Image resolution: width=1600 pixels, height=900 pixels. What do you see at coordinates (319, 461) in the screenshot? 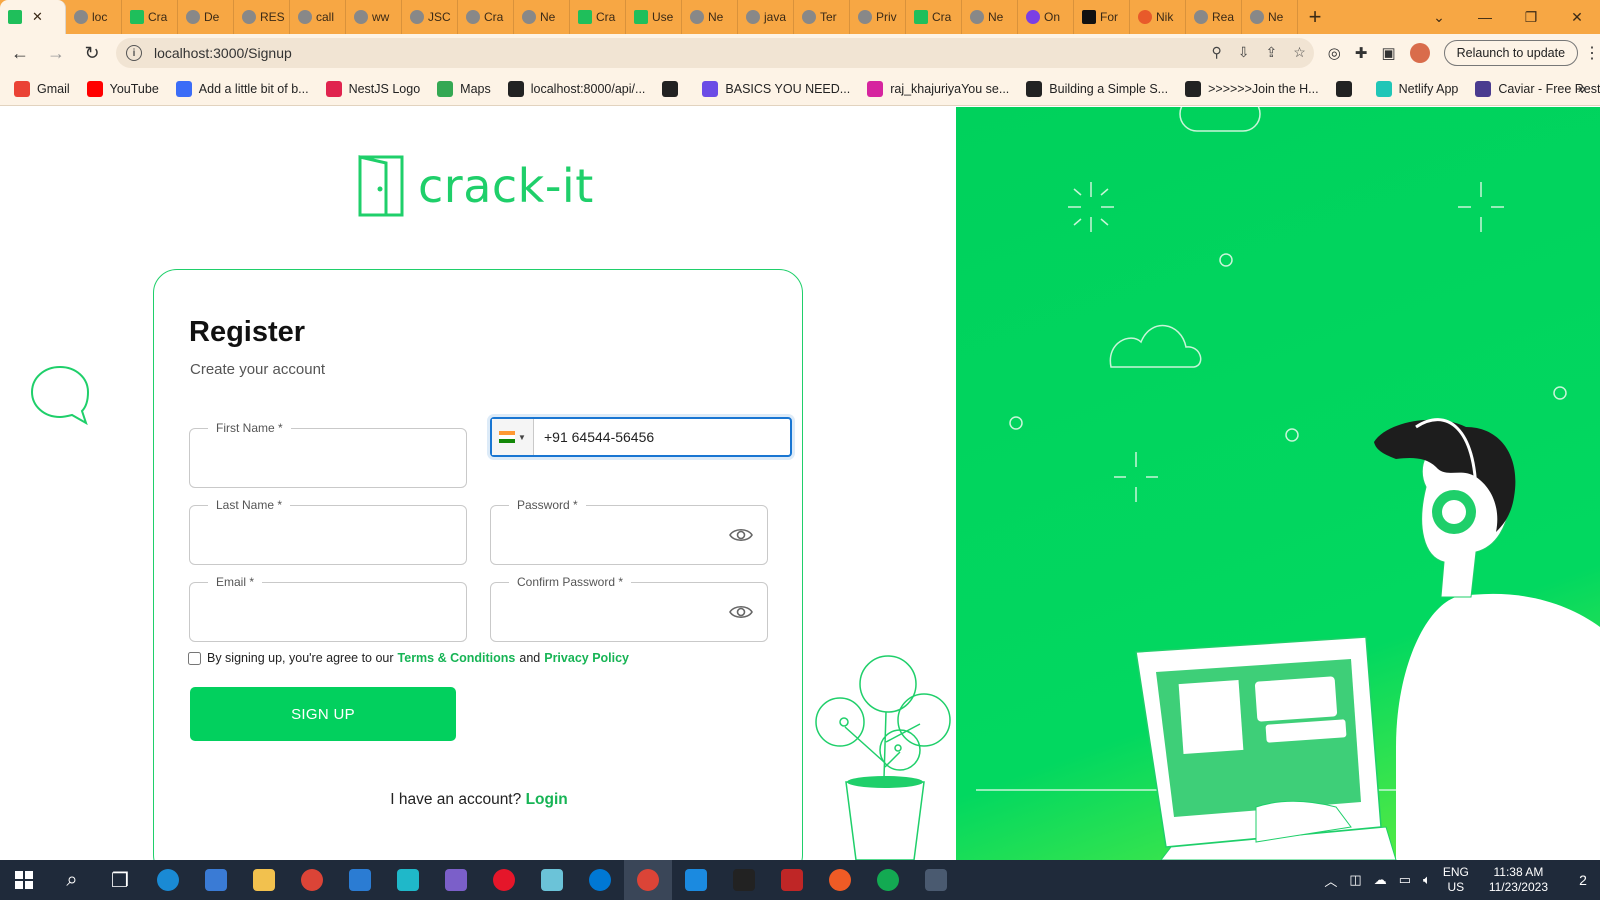
I see `first-name-input` at bounding box center [319, 461].